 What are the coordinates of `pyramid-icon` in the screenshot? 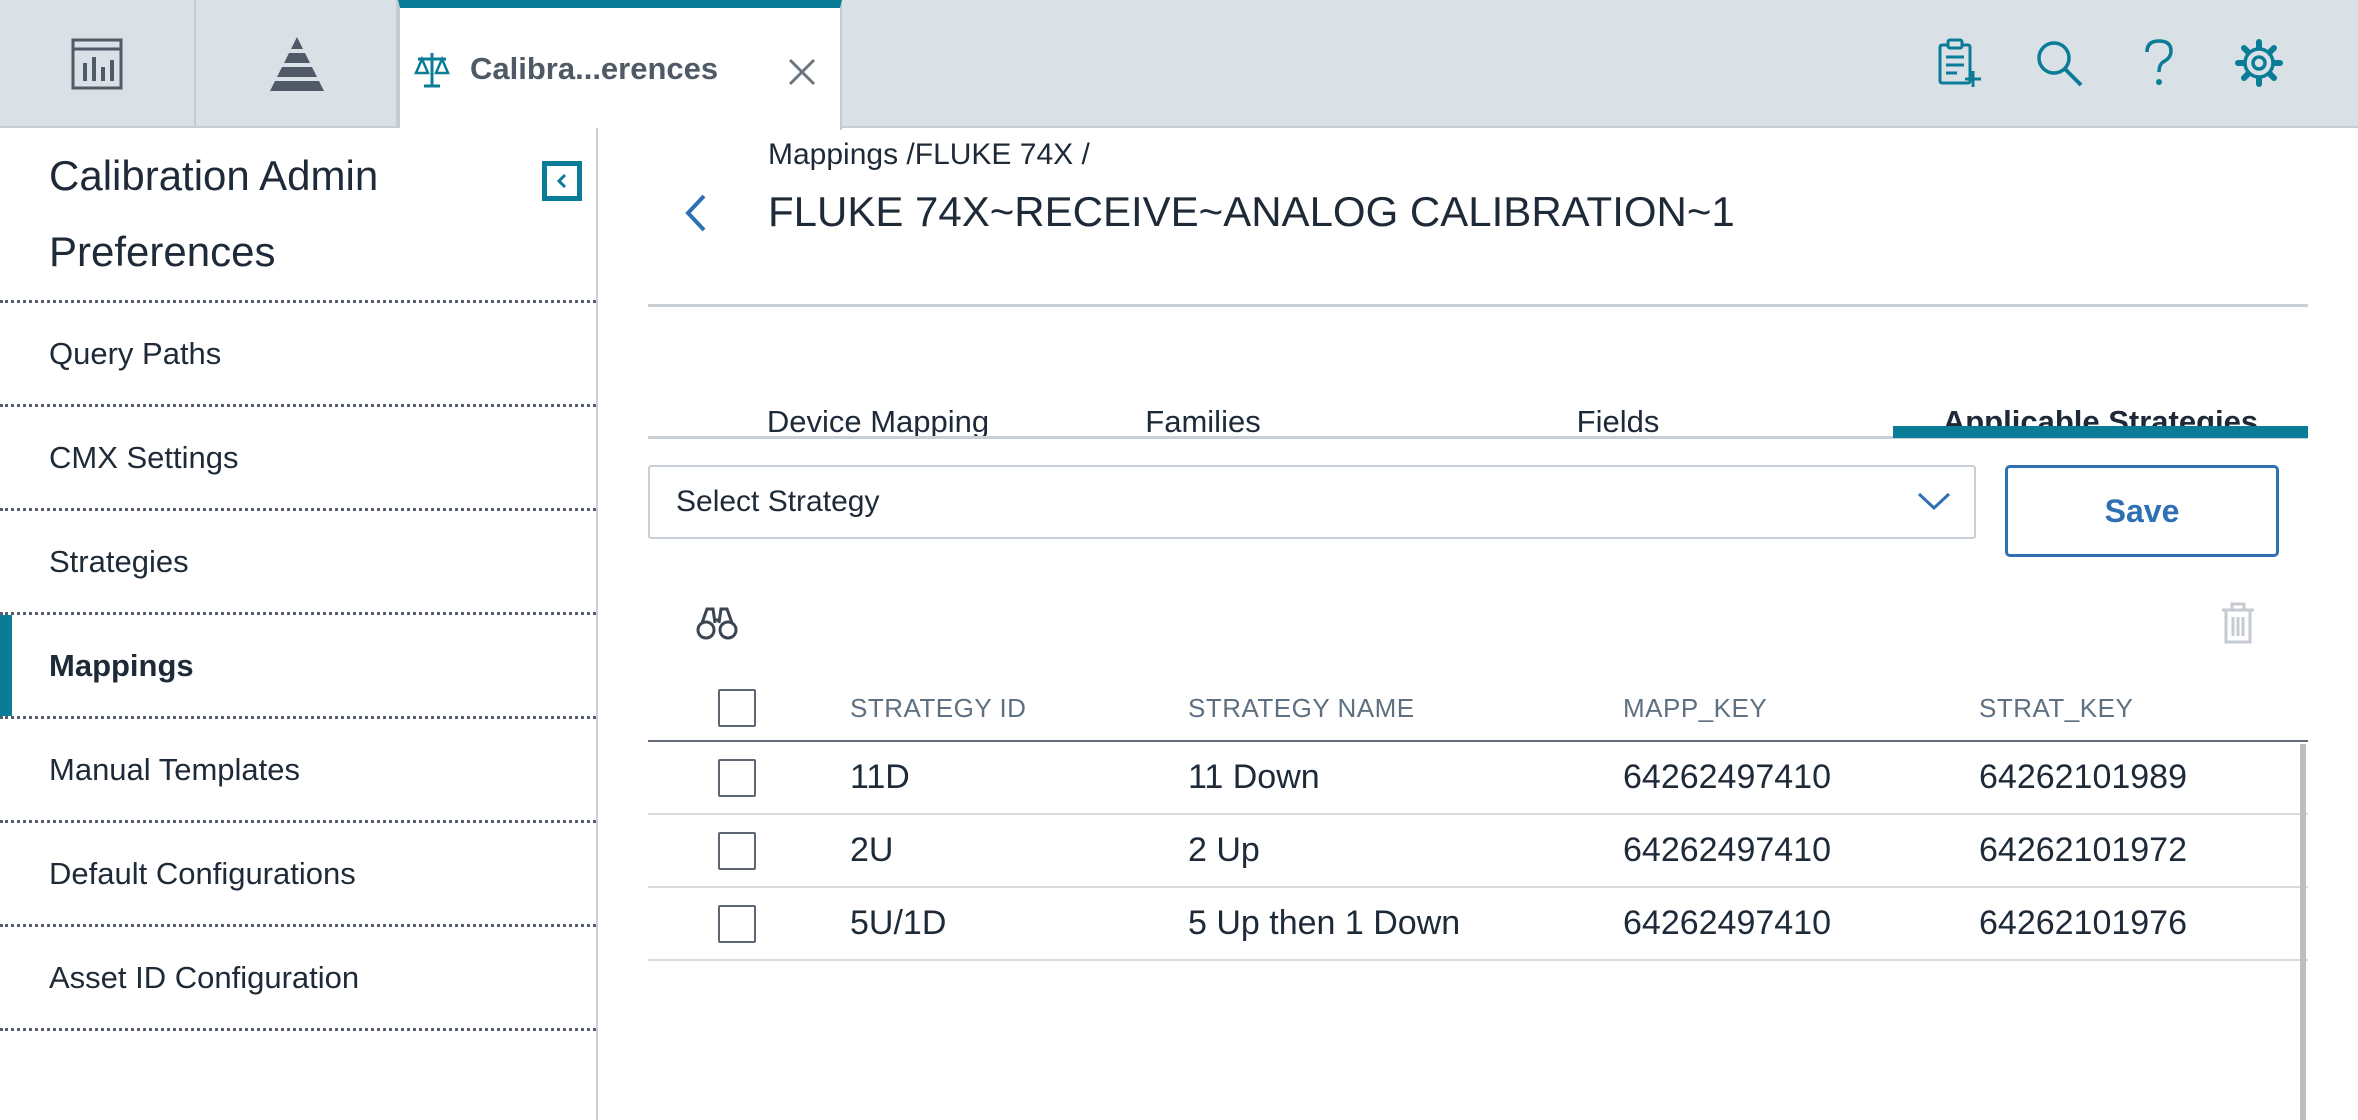 It's located at (297, 64).